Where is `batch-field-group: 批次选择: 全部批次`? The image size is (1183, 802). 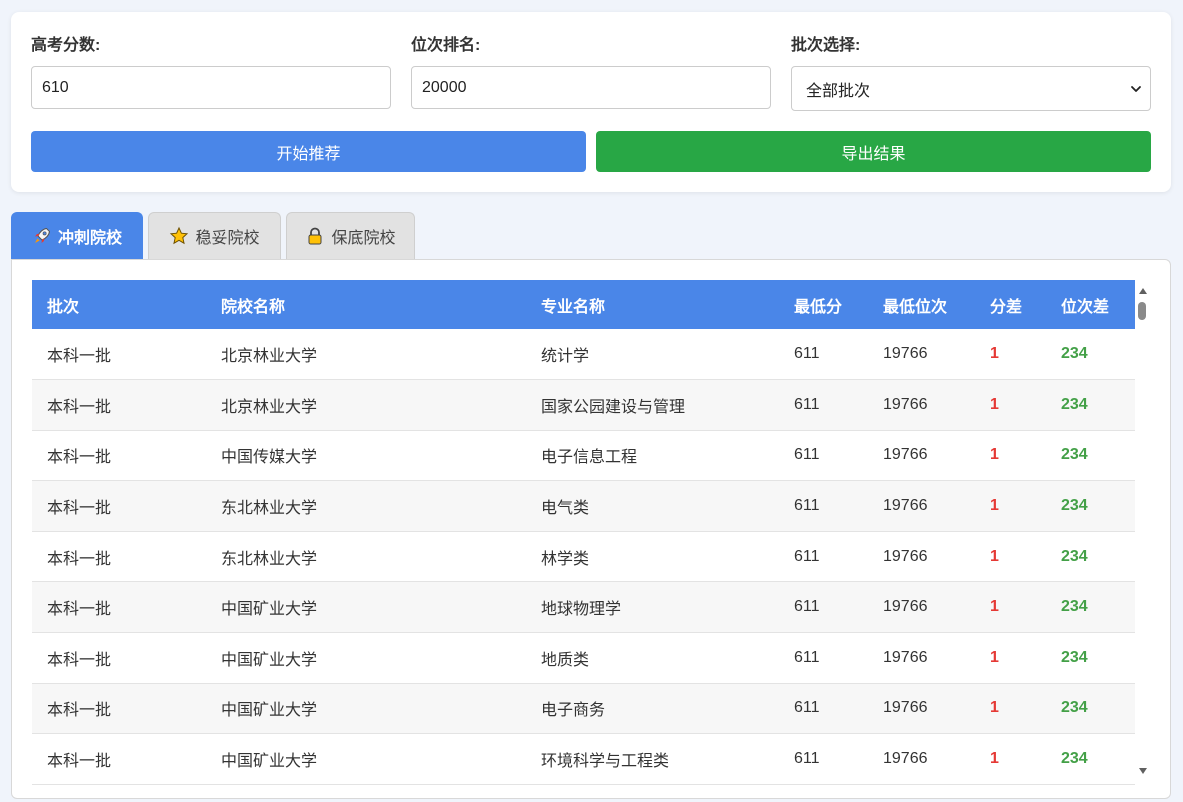
batch-field-group: 批次选择: 全部批次 is located at coordinates (971, 72).